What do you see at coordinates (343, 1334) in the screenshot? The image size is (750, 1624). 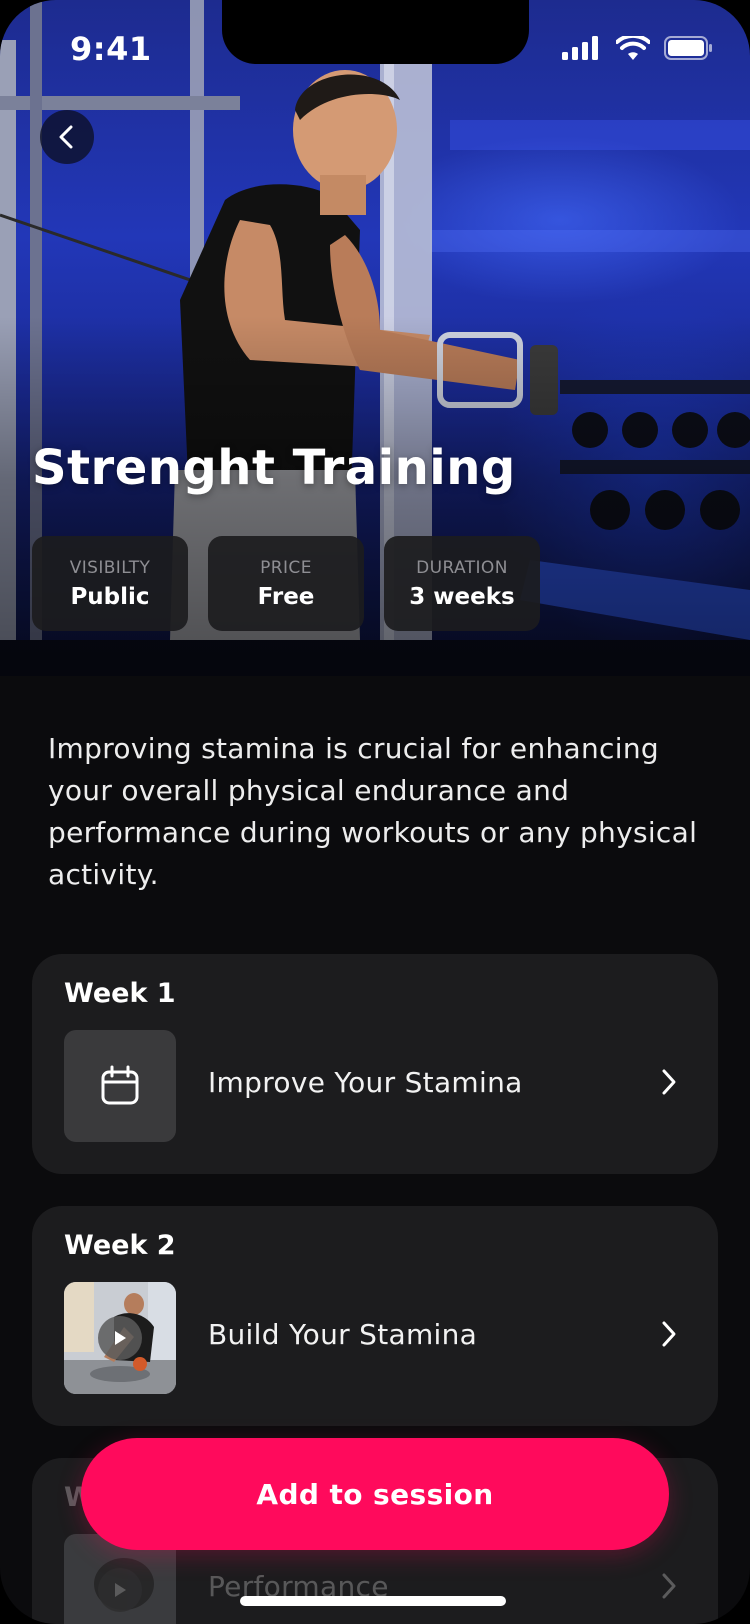 I see `session-title: Build Your Stamina` at bounding box center [343, 1334].